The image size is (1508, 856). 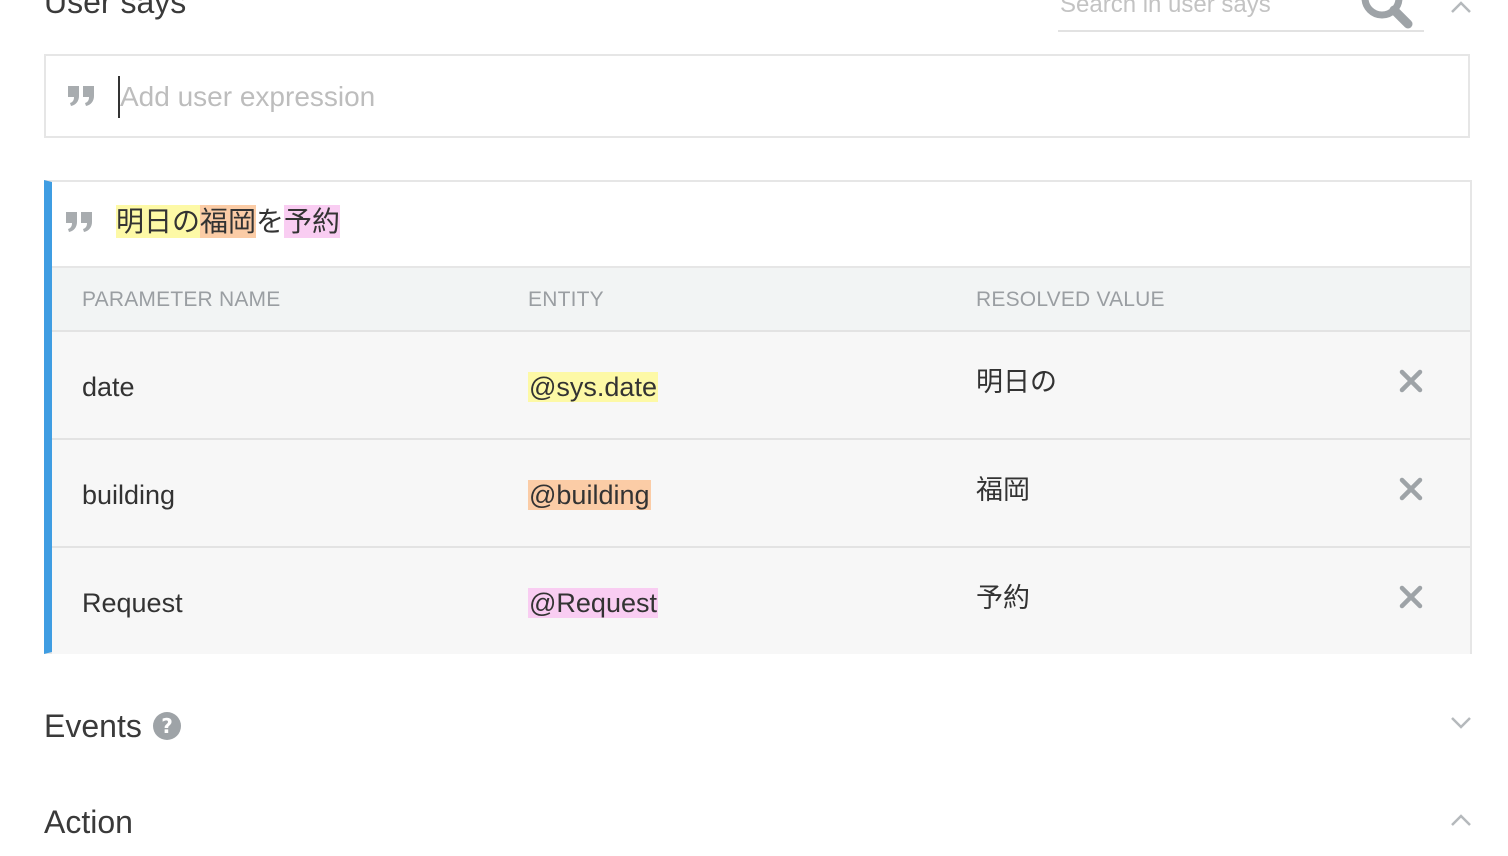 What do you see at coordinates (1003, 491) in the screenshot?
I see `parameter-resolved-value: 福岡` at bounding box center [1003, 491].